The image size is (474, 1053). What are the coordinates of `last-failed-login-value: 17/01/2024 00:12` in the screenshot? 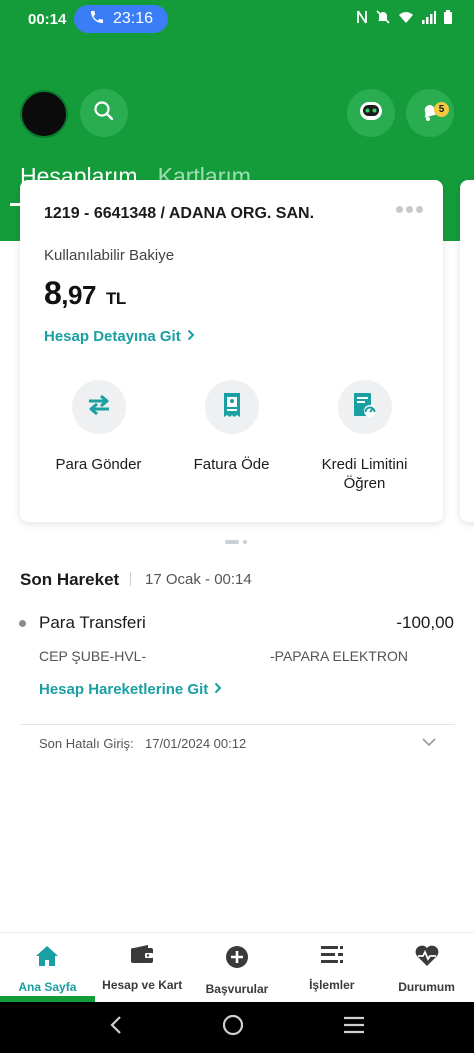 It's located at (196, 743).